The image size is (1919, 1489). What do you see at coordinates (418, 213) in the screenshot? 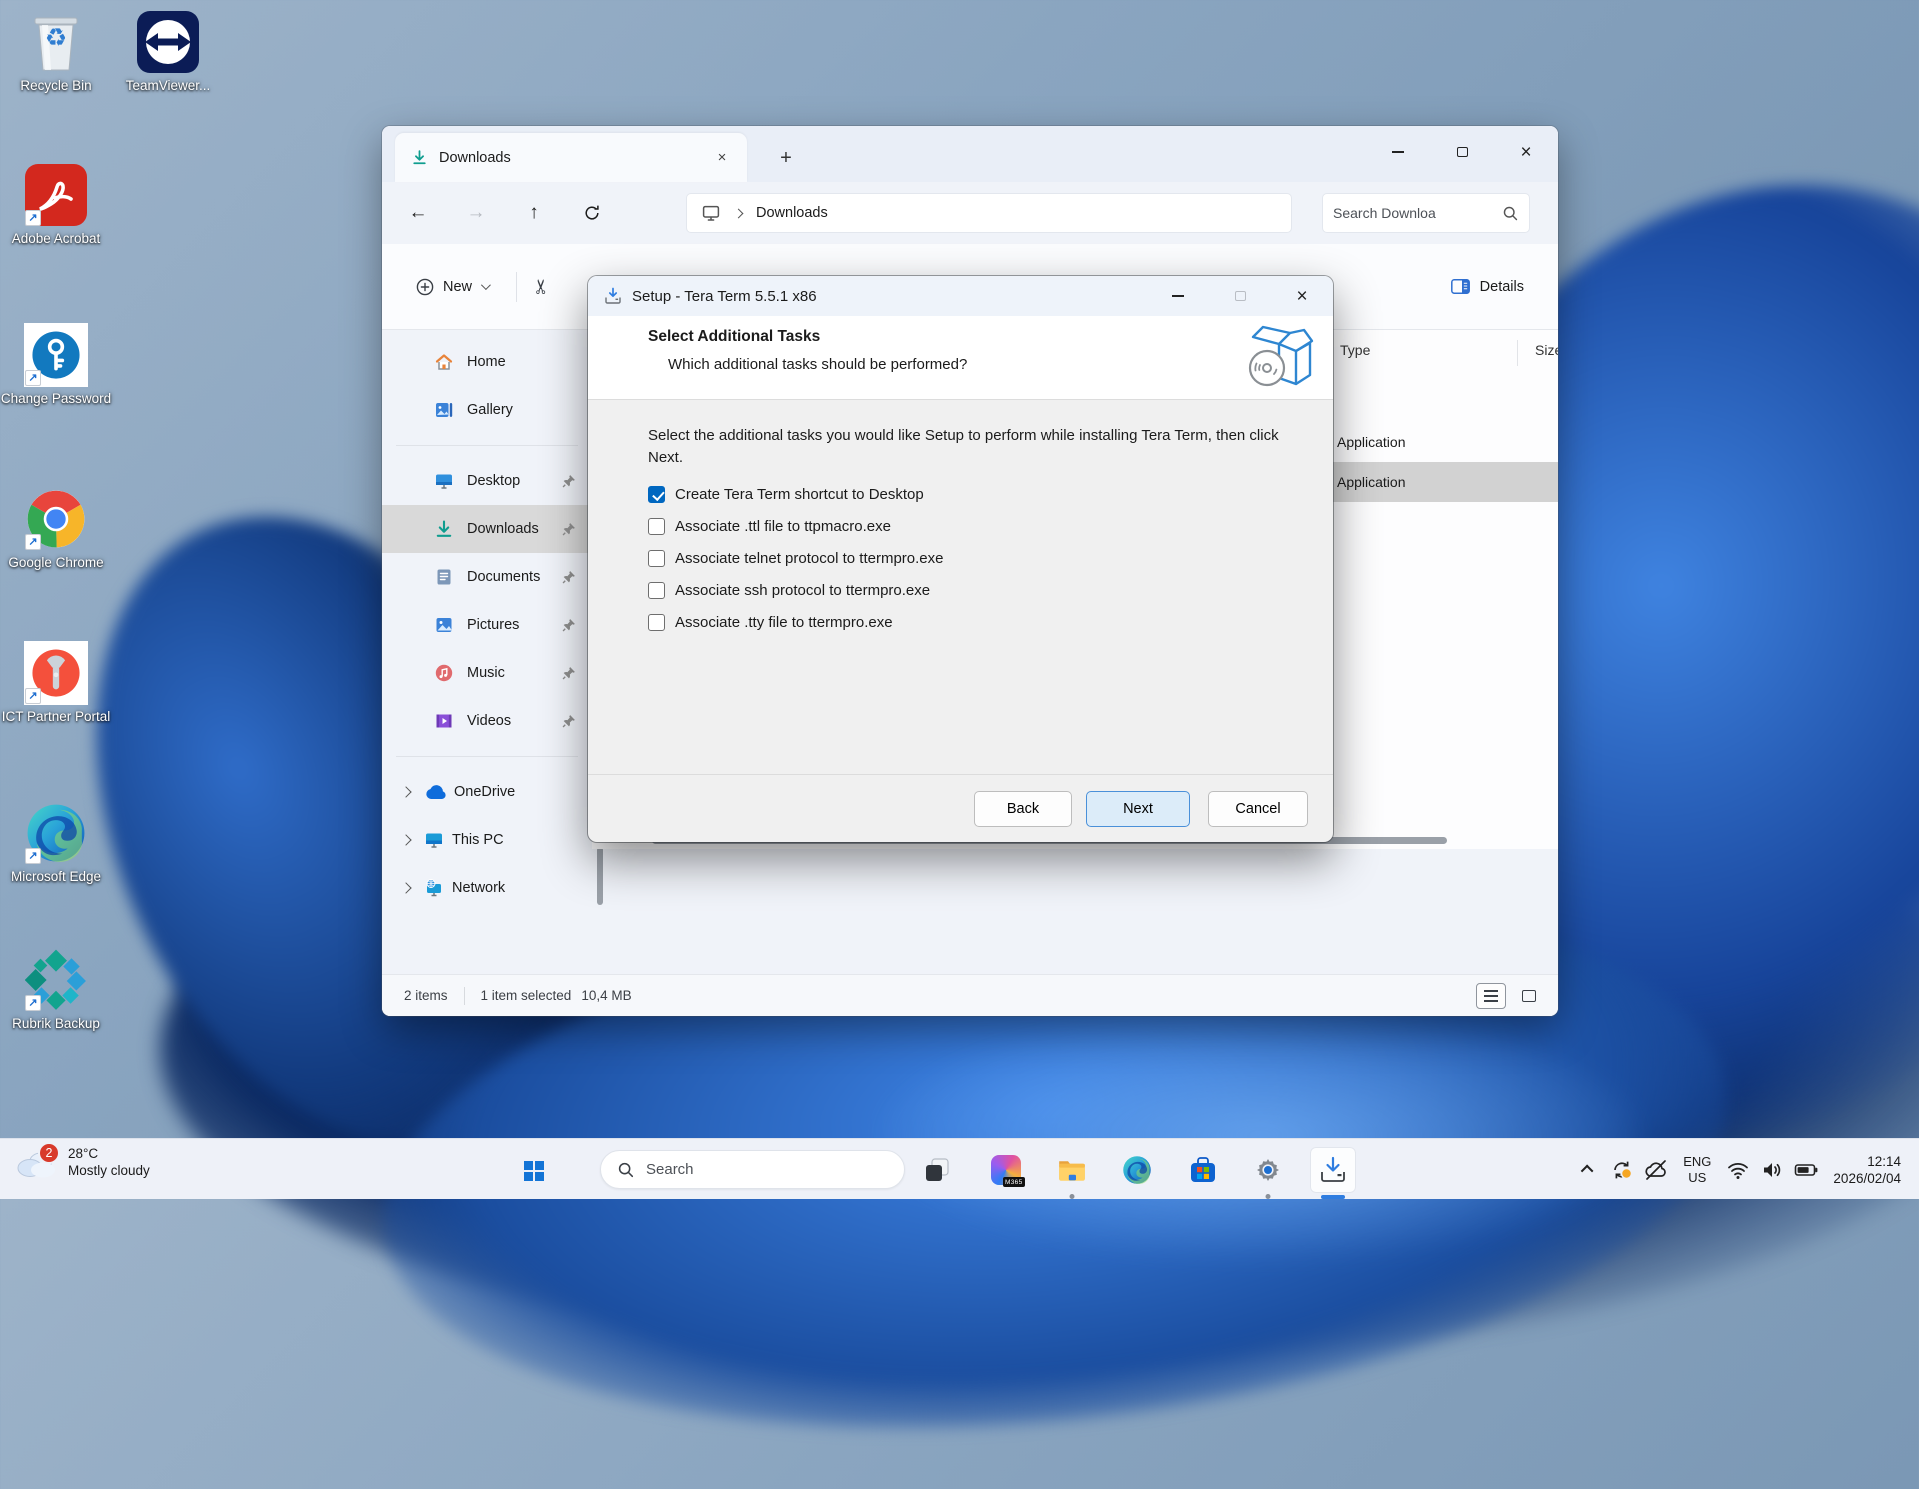
I see `back-icon: ←` at bounding box center [418, 213].